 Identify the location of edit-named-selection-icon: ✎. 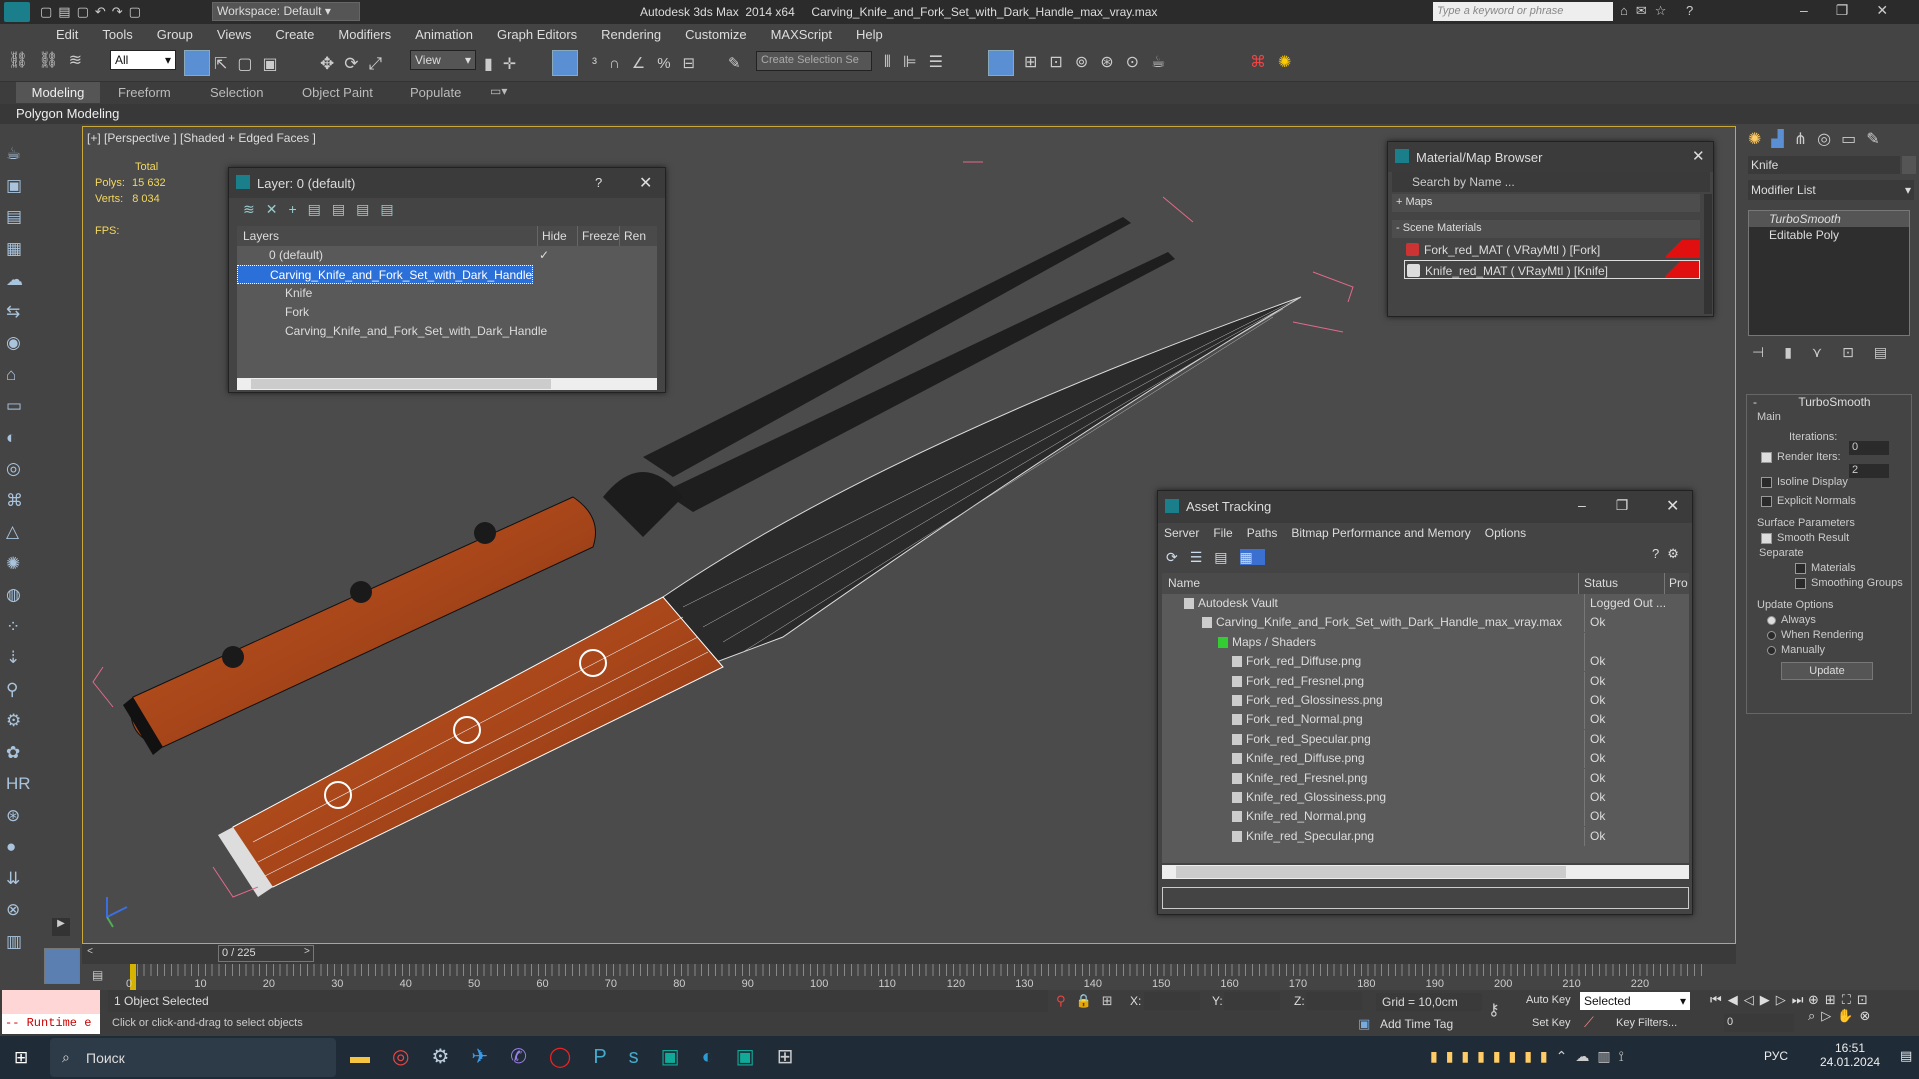
(734, 63).